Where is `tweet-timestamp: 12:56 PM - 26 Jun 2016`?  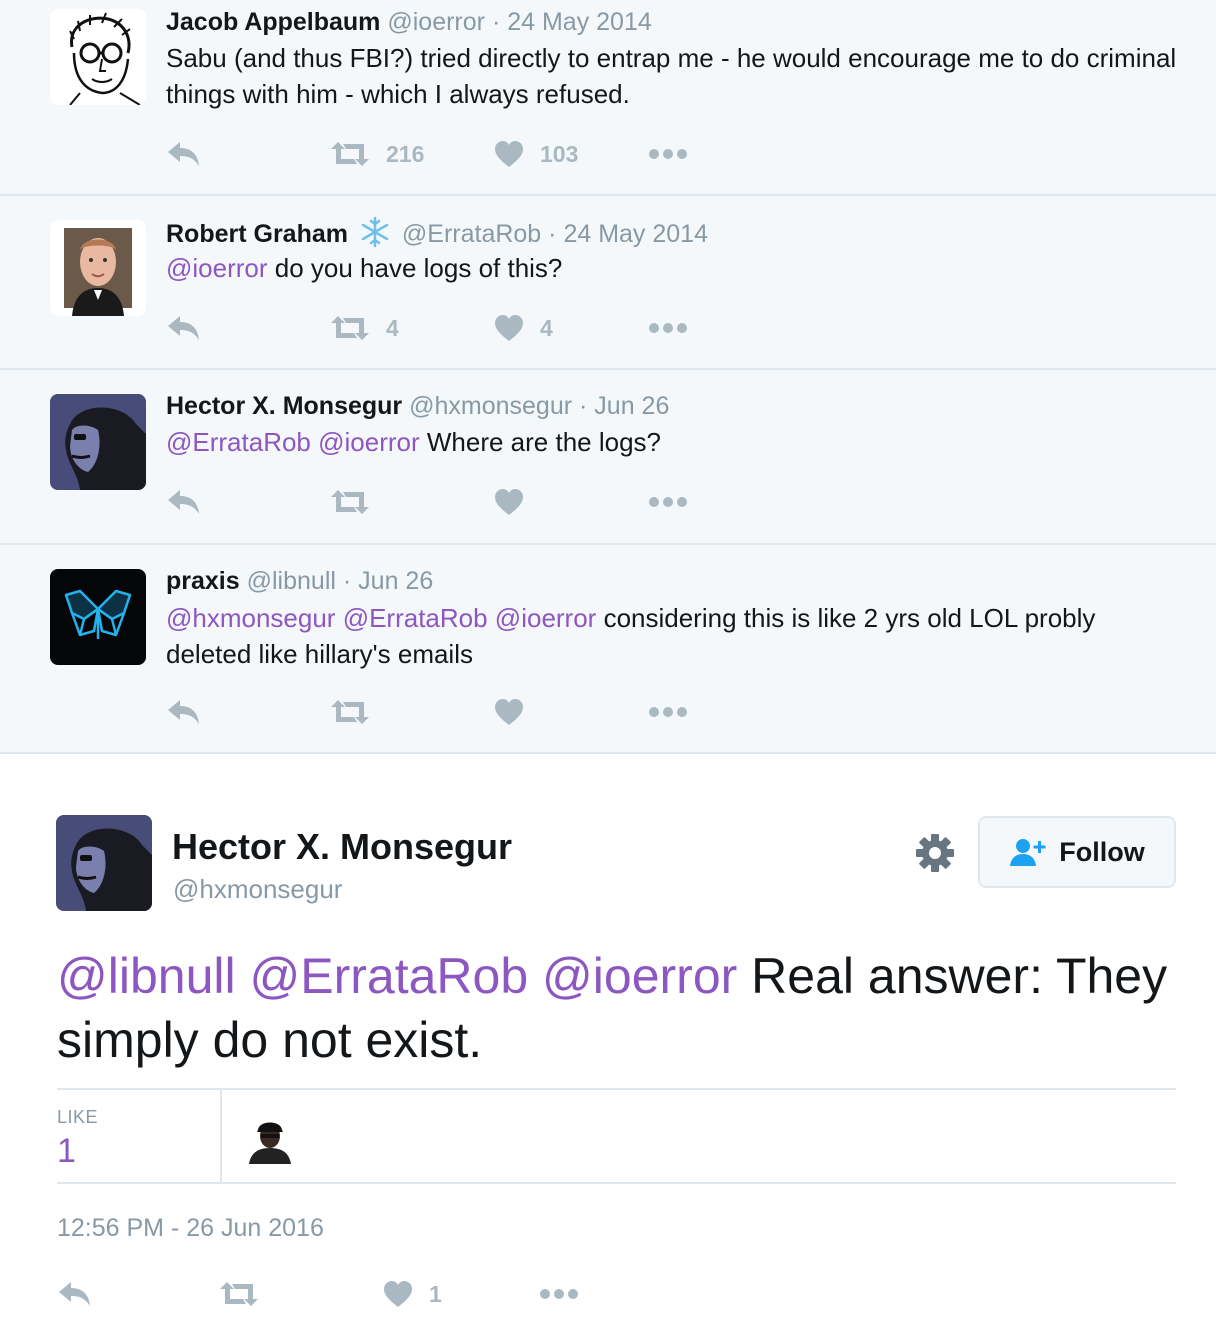 tweet-timestamp: 12:56 PM - 26 Jun 2016 is located at coordinates (190, 1228).